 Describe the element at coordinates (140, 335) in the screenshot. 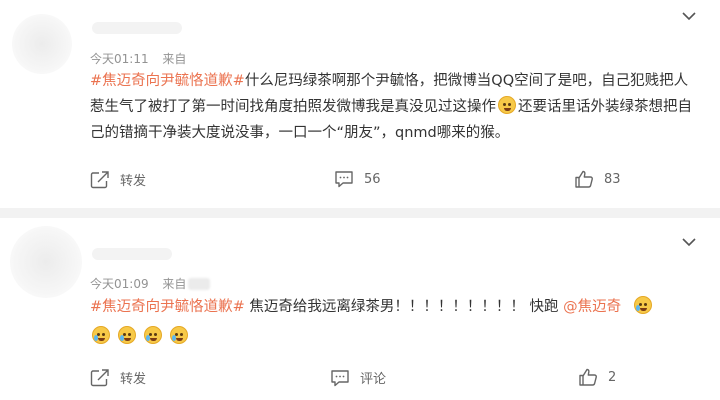

I see `emoji-row` at that location.